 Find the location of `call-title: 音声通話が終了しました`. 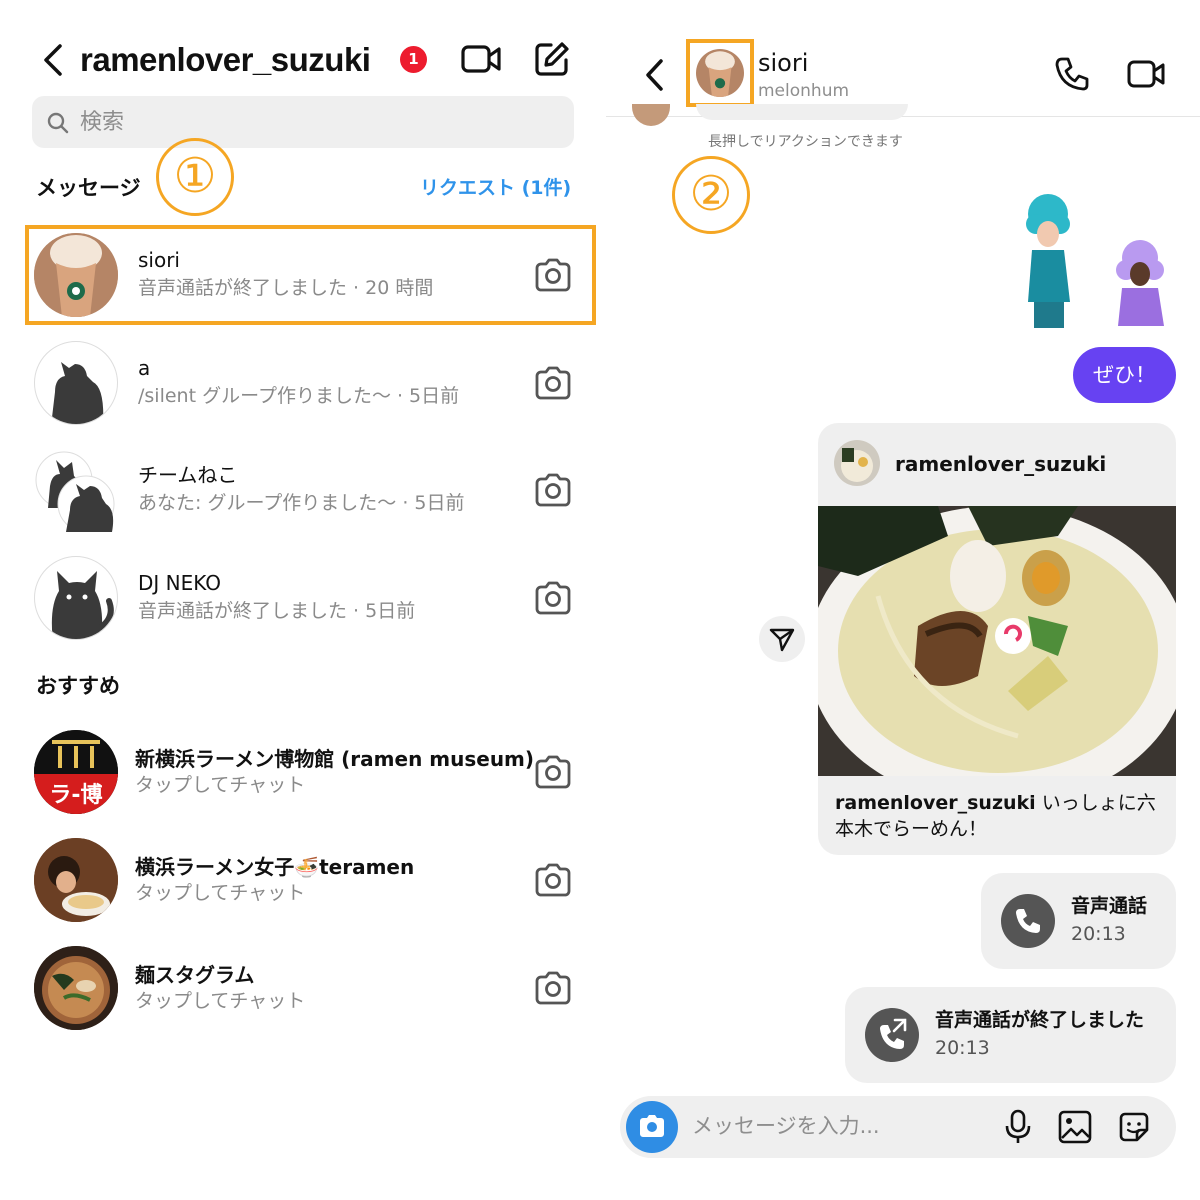

call-title: 音声通話が終了しました is located at coordinates (1040, 1020).